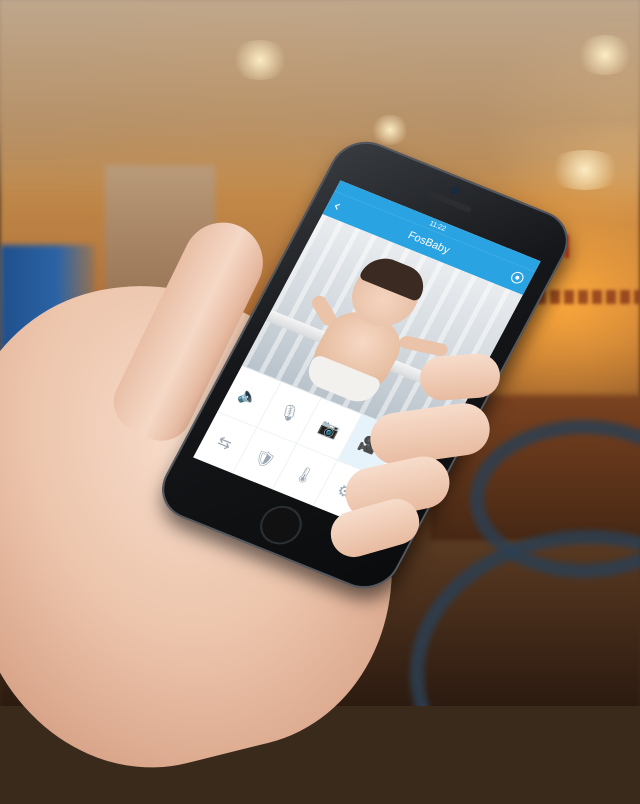 The width and height of the screenshot is (640, 804). I want to click on back-chevron-icon: ‹, so click(337, 205).